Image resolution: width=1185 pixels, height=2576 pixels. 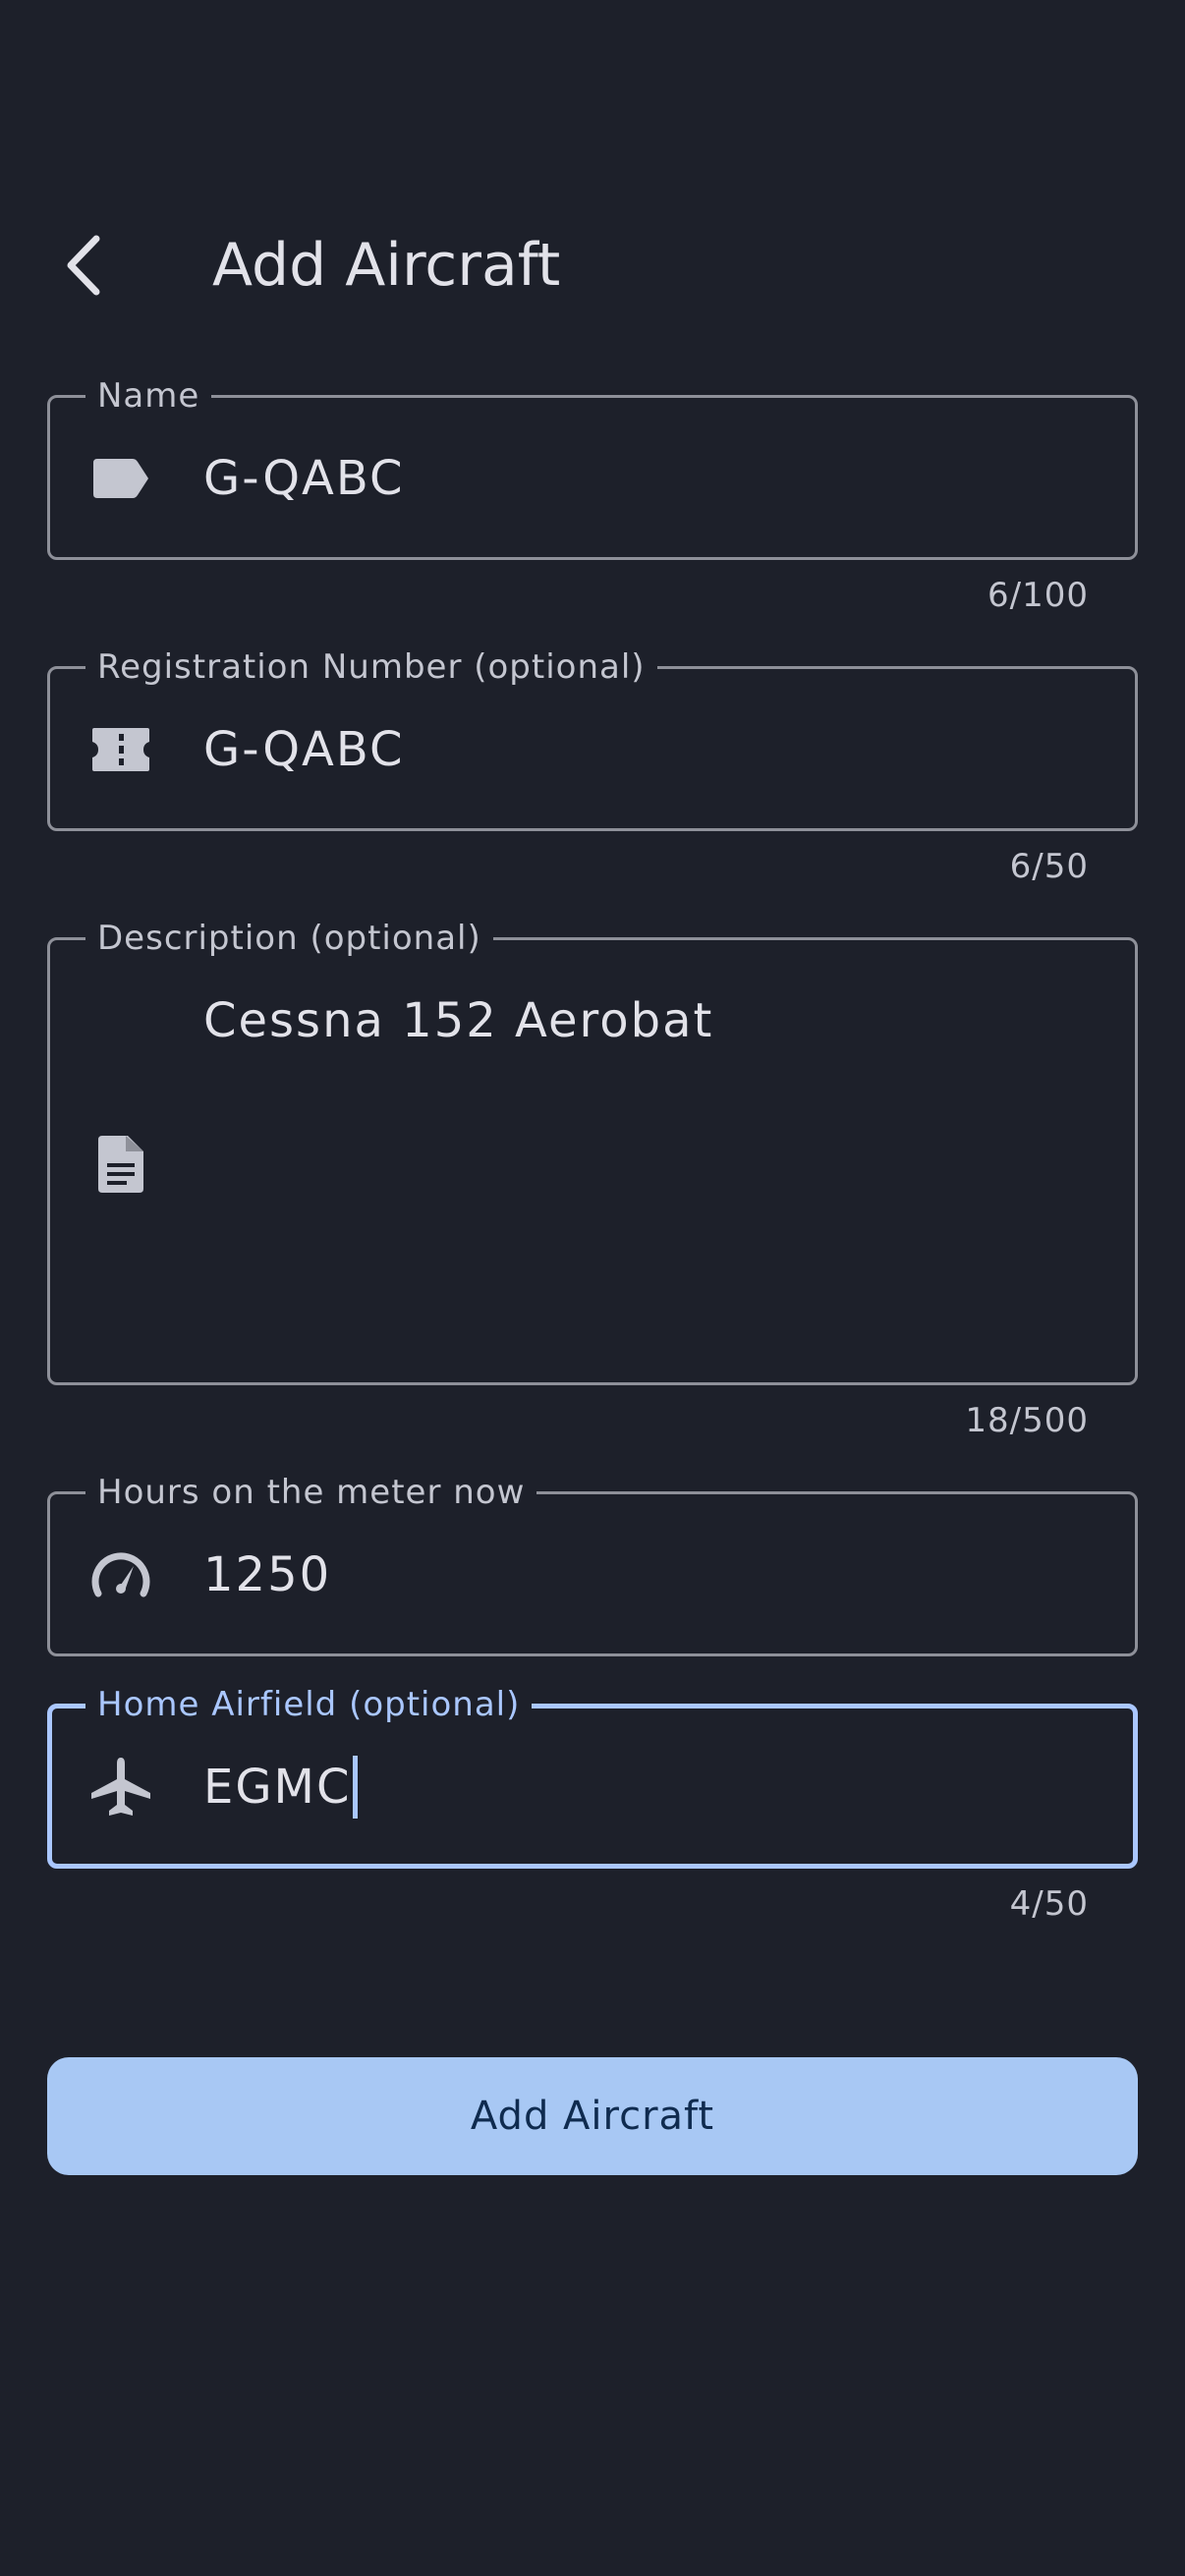 What do you see at coordinates (371, 667) in the screenshot?
I see `registration-field-label: Registration Number (optional)` at bounding box center [371, 667].